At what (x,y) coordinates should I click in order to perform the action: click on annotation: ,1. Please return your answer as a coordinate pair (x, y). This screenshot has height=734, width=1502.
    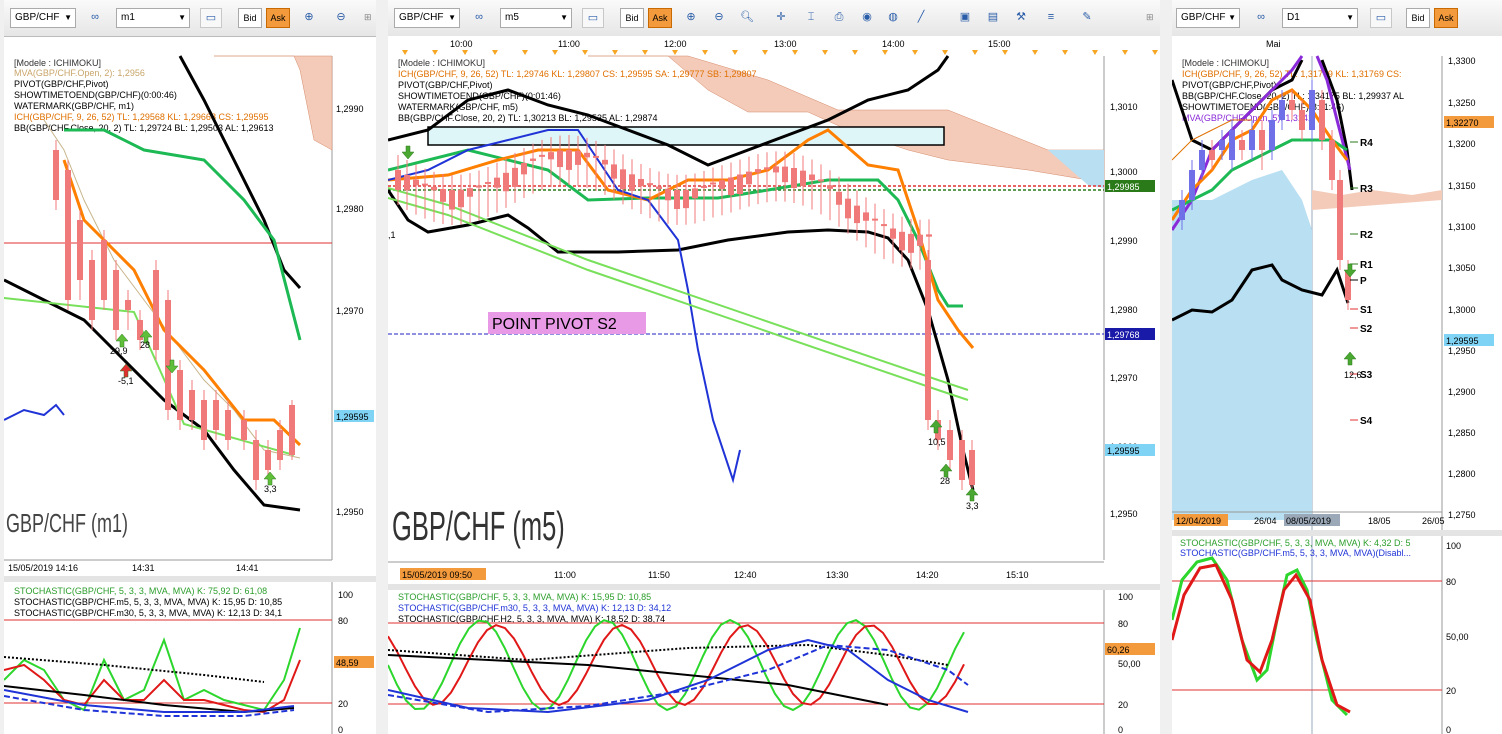
    Looking at the image, I should click on (392, 235).